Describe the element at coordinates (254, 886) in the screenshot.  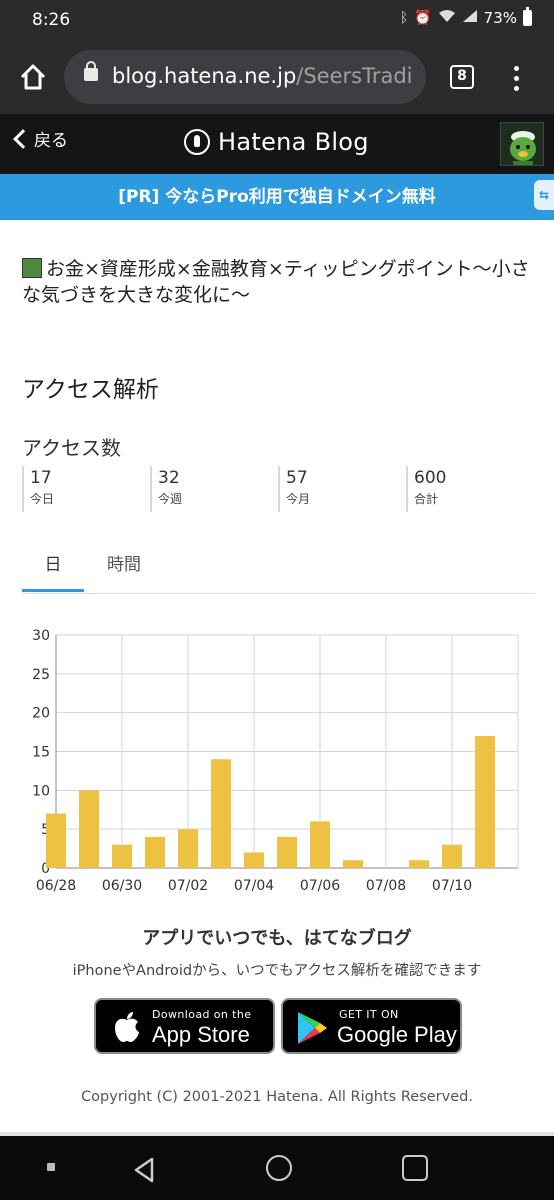
I see `x-tick-label: 07/04` at that location.